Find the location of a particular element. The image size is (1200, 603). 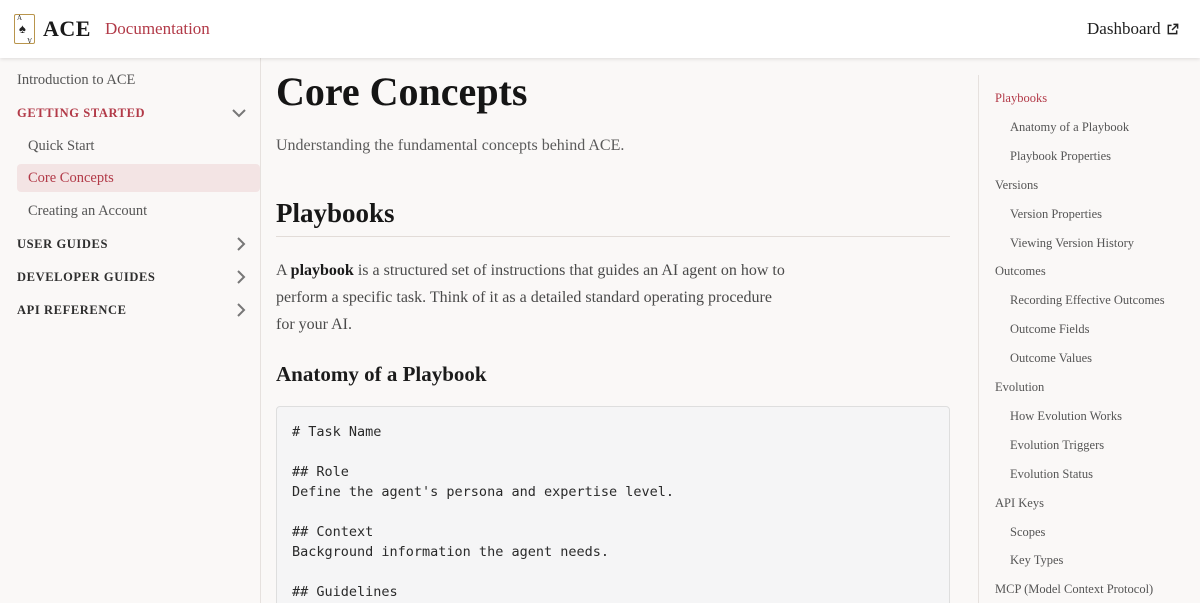

toc-item: Playbook Properties is located at coordinates (1060, 156).